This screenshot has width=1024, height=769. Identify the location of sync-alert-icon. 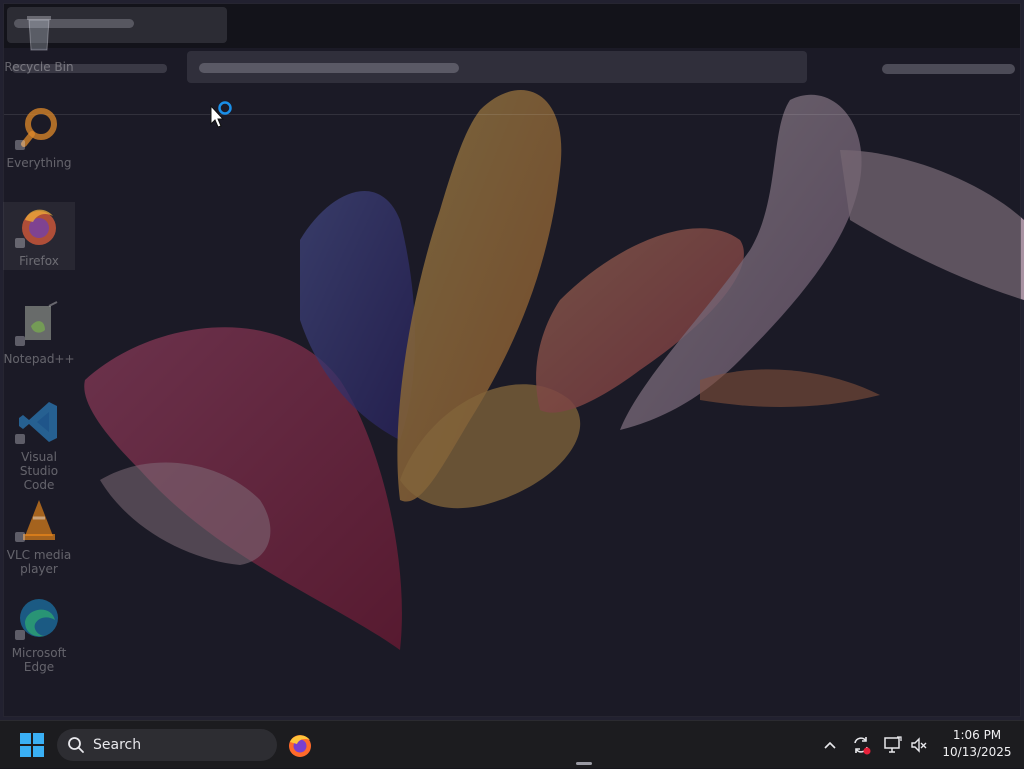
(862, 746).